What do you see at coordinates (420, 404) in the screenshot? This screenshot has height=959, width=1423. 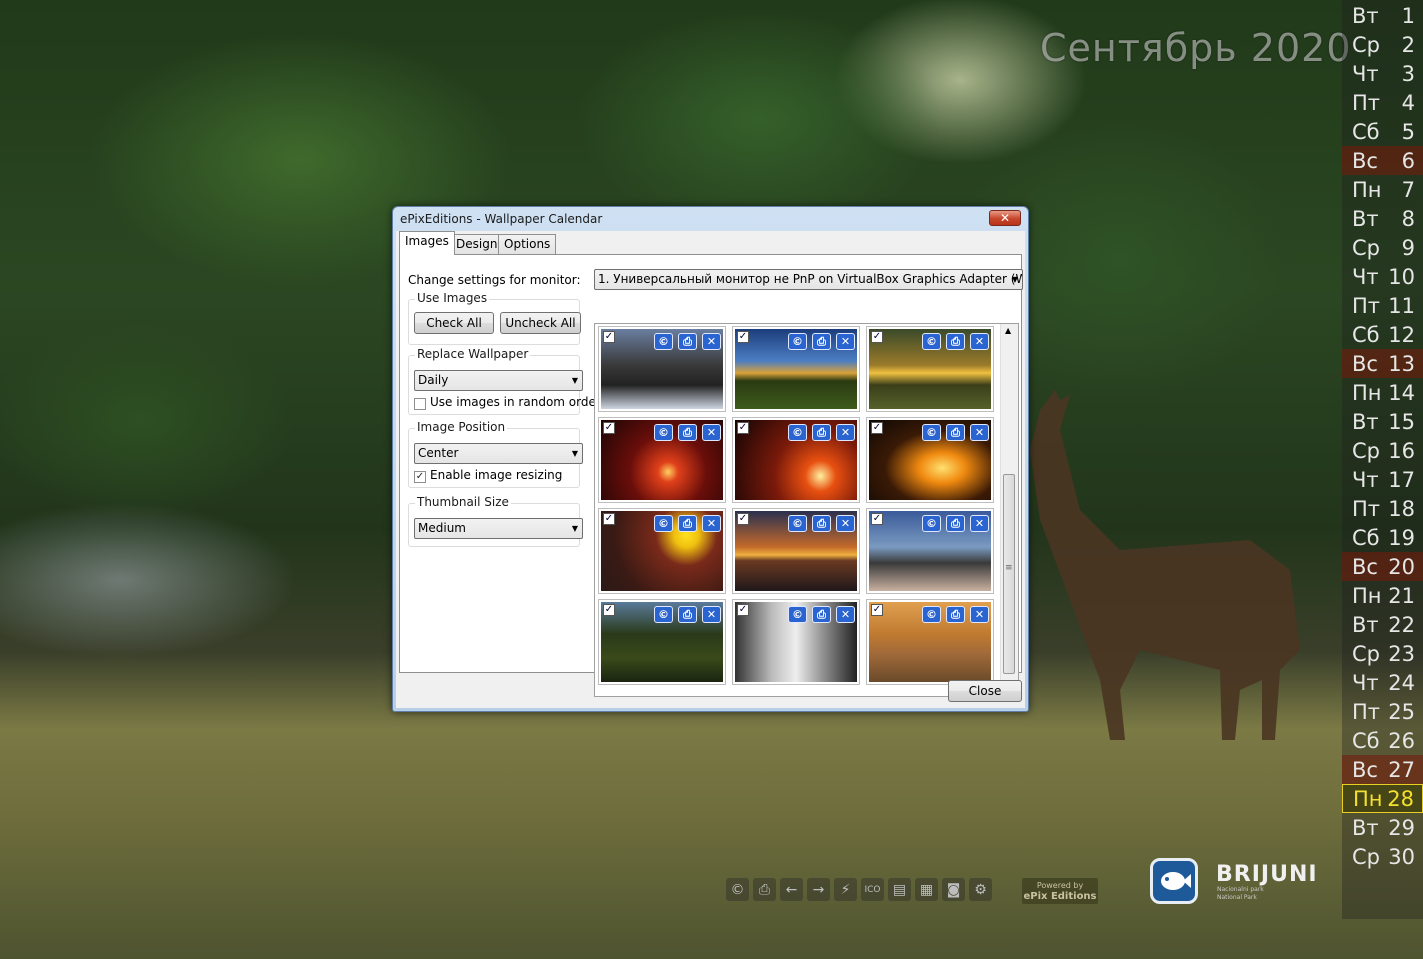 I see `random-order-checkbox` at bounding box center [420, 404].